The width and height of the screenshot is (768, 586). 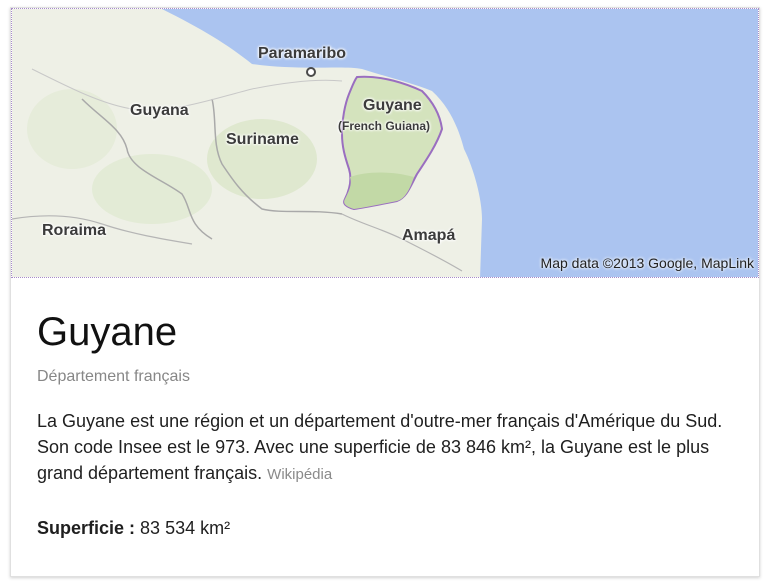 What do you see at coordinates (152, 189) in the screenshot?
I see `forest-patch` at bounding box center [152, 189].